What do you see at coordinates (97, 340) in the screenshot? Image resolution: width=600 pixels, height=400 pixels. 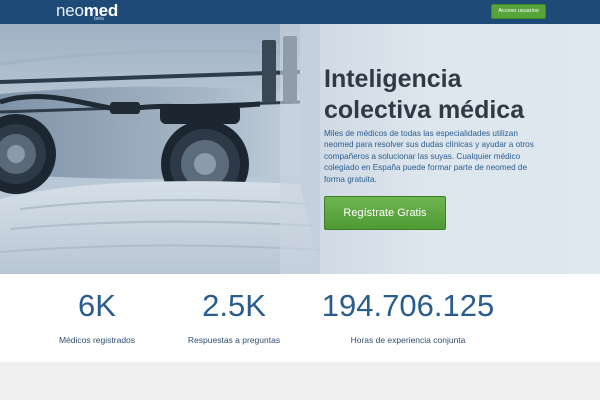 I see `stat-label: Médicos registrados` at bounding box center [97, 340].